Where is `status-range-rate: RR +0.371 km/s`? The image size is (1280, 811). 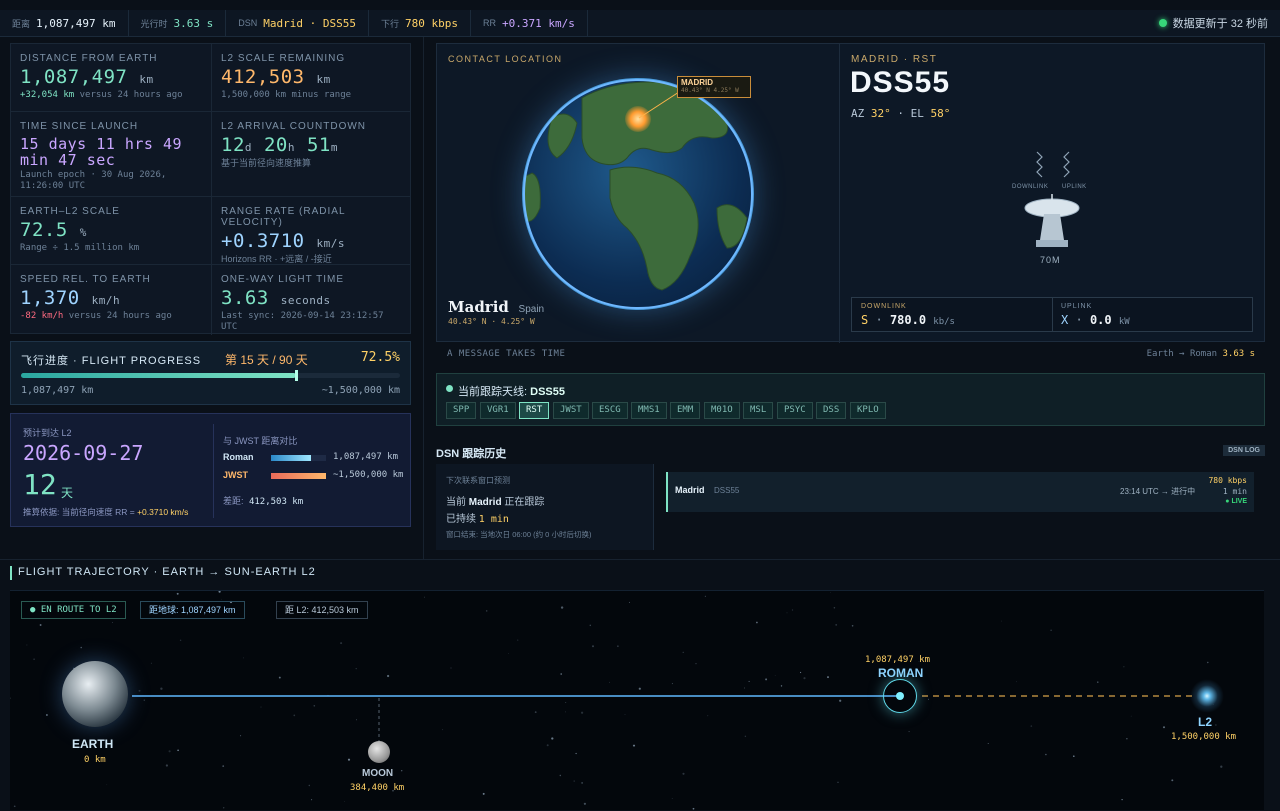
status-range-rate: RR +0.371 km/s is located at coordinates (529, 23).